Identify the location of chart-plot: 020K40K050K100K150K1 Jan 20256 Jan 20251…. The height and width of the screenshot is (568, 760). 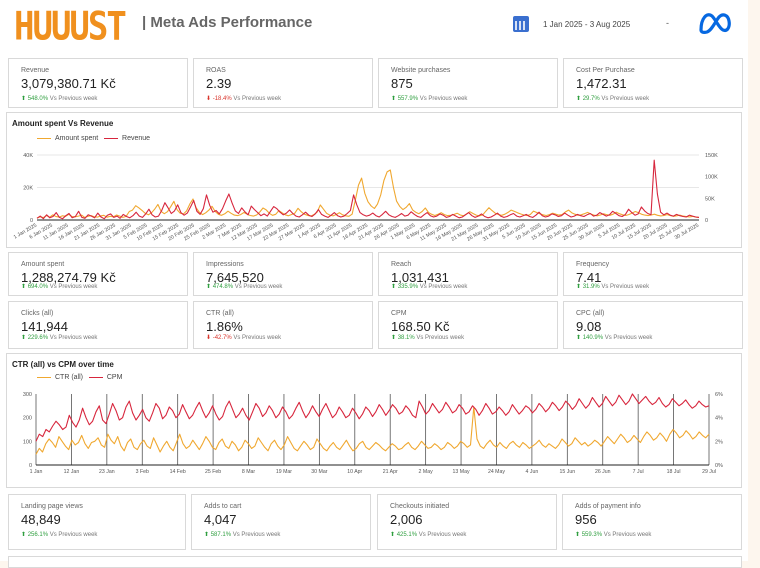
(365, 198).